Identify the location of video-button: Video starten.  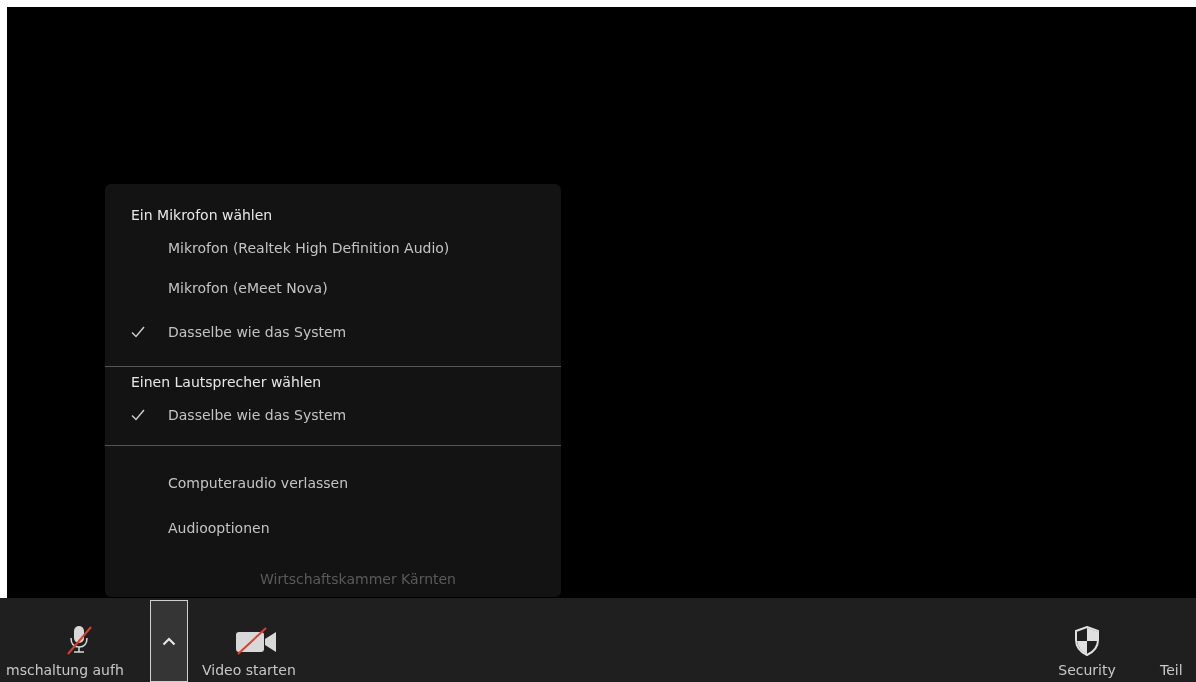
(261, 640).